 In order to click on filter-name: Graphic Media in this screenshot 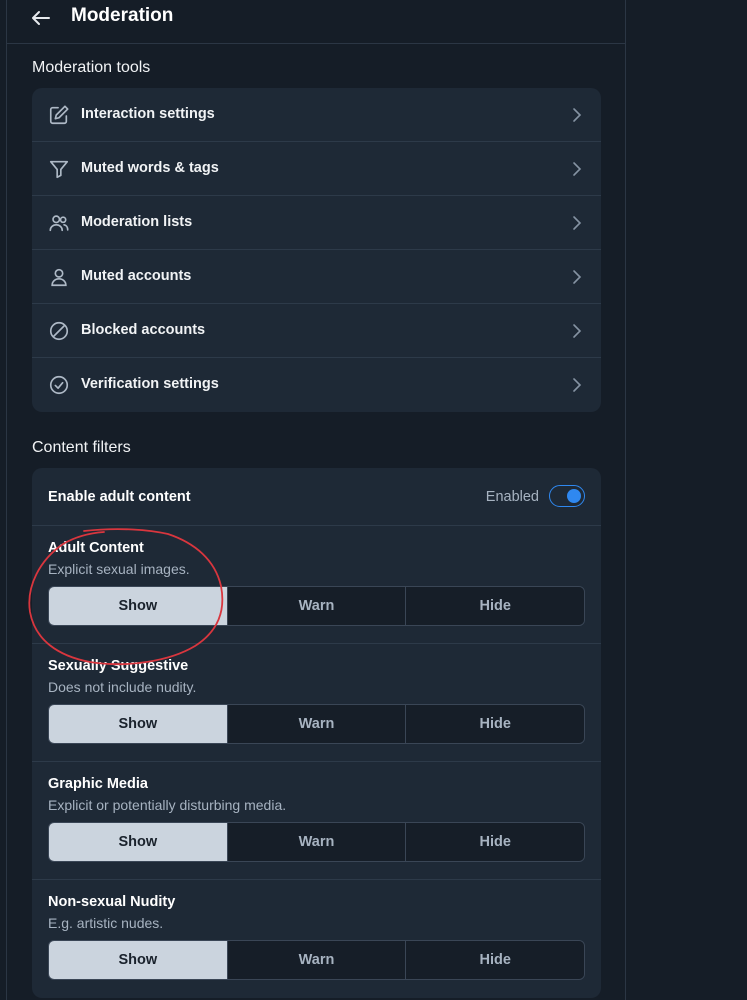, I will do `click(98, 784)`.